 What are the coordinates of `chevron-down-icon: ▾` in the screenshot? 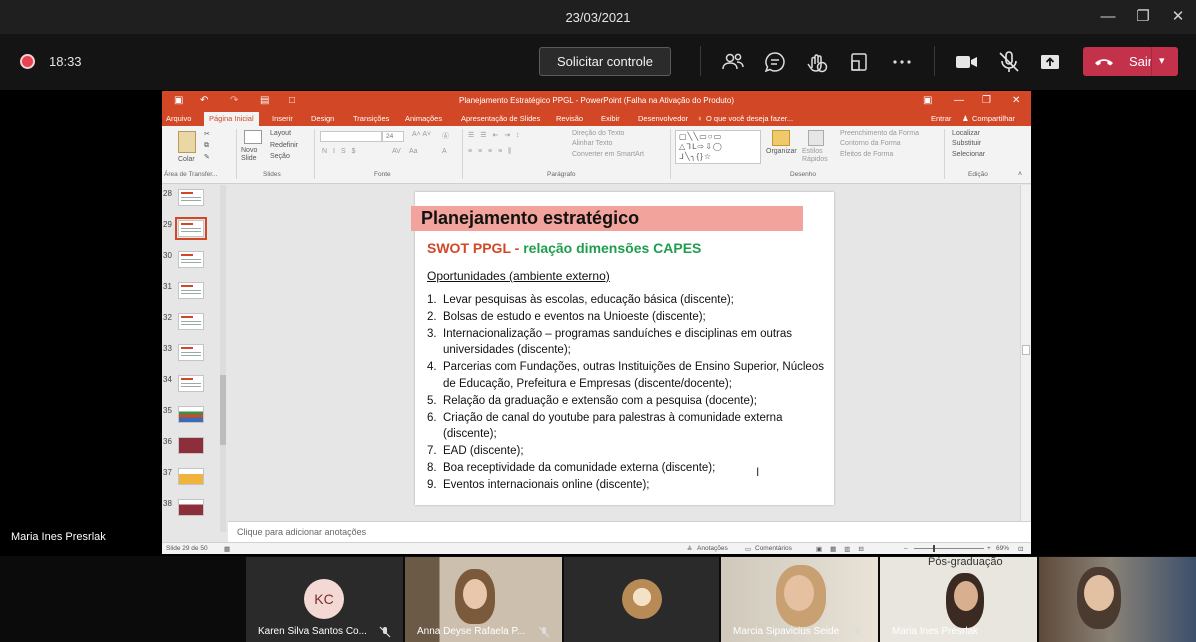 It's located at (1162, 60).